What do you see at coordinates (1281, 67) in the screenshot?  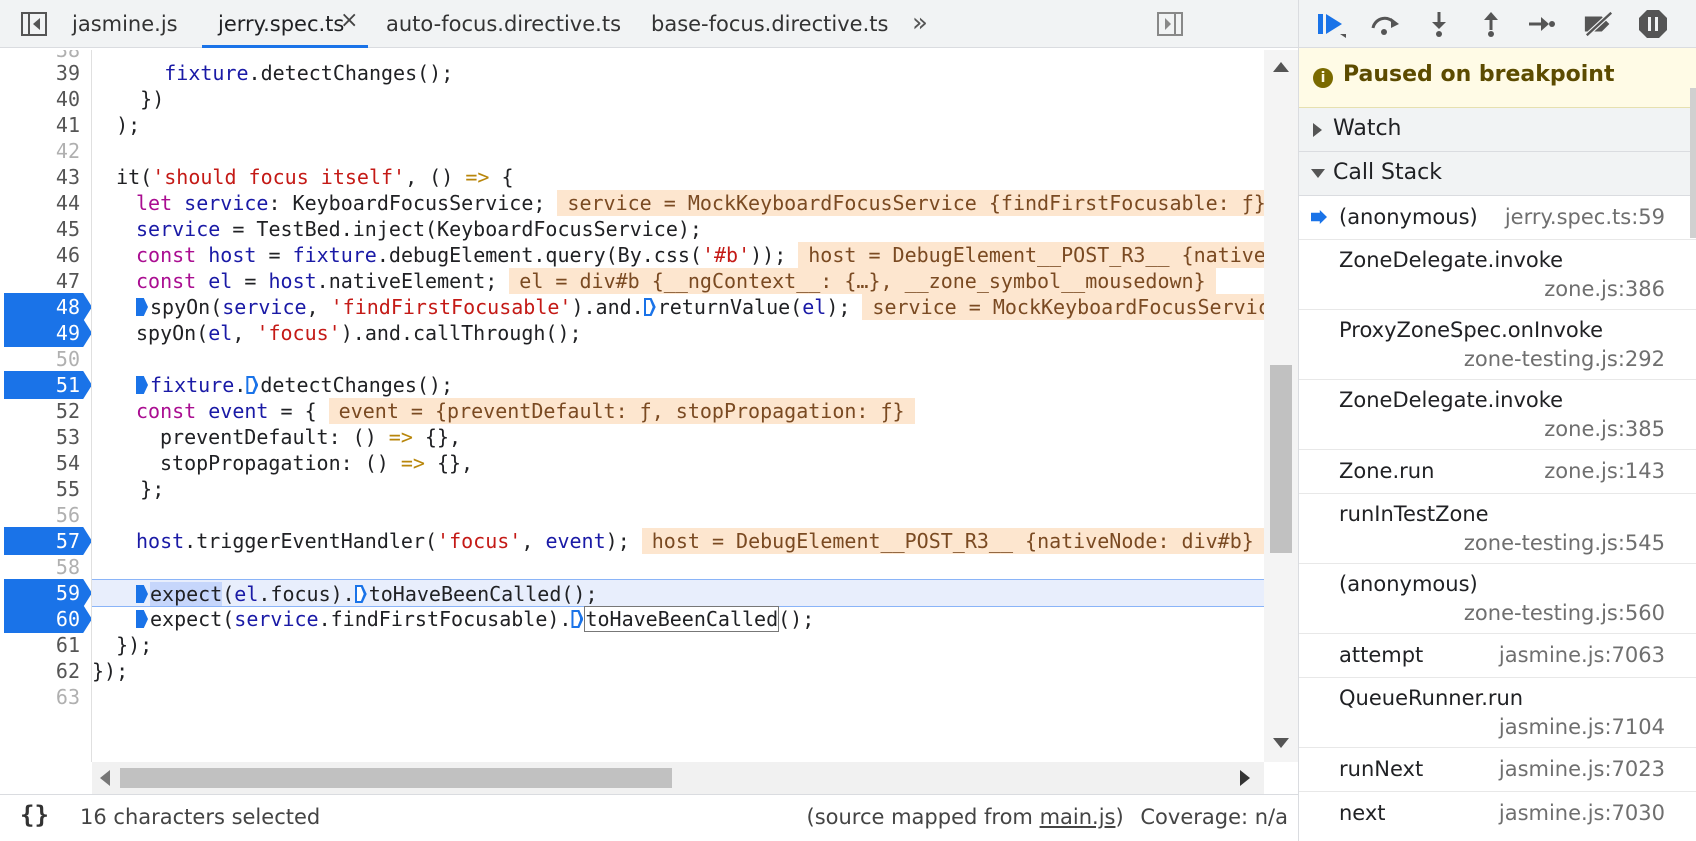 I see `scroll-up-icon` at bounding box center [1281, 67].